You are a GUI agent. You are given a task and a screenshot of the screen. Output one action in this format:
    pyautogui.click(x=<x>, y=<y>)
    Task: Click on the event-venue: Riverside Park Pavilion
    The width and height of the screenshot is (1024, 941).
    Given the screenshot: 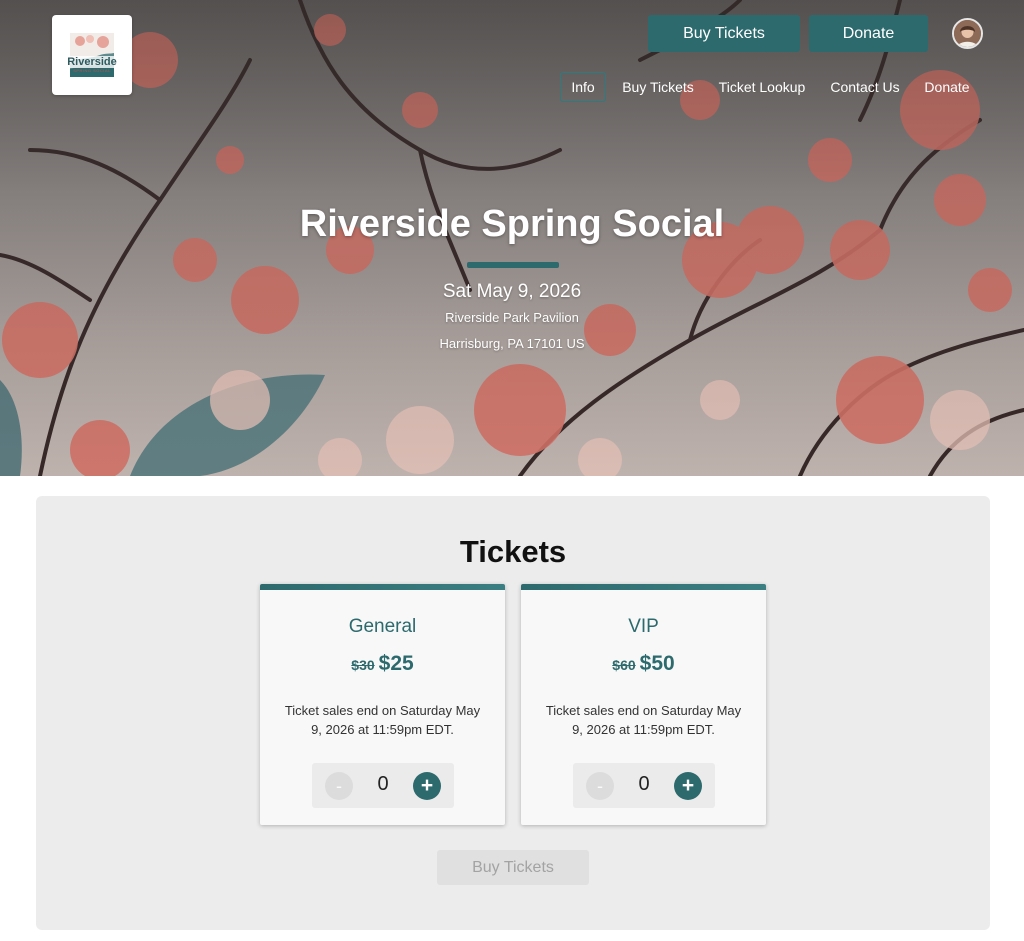 What is the action you would take?
    pyautogui.click(x=512, y=317)
    